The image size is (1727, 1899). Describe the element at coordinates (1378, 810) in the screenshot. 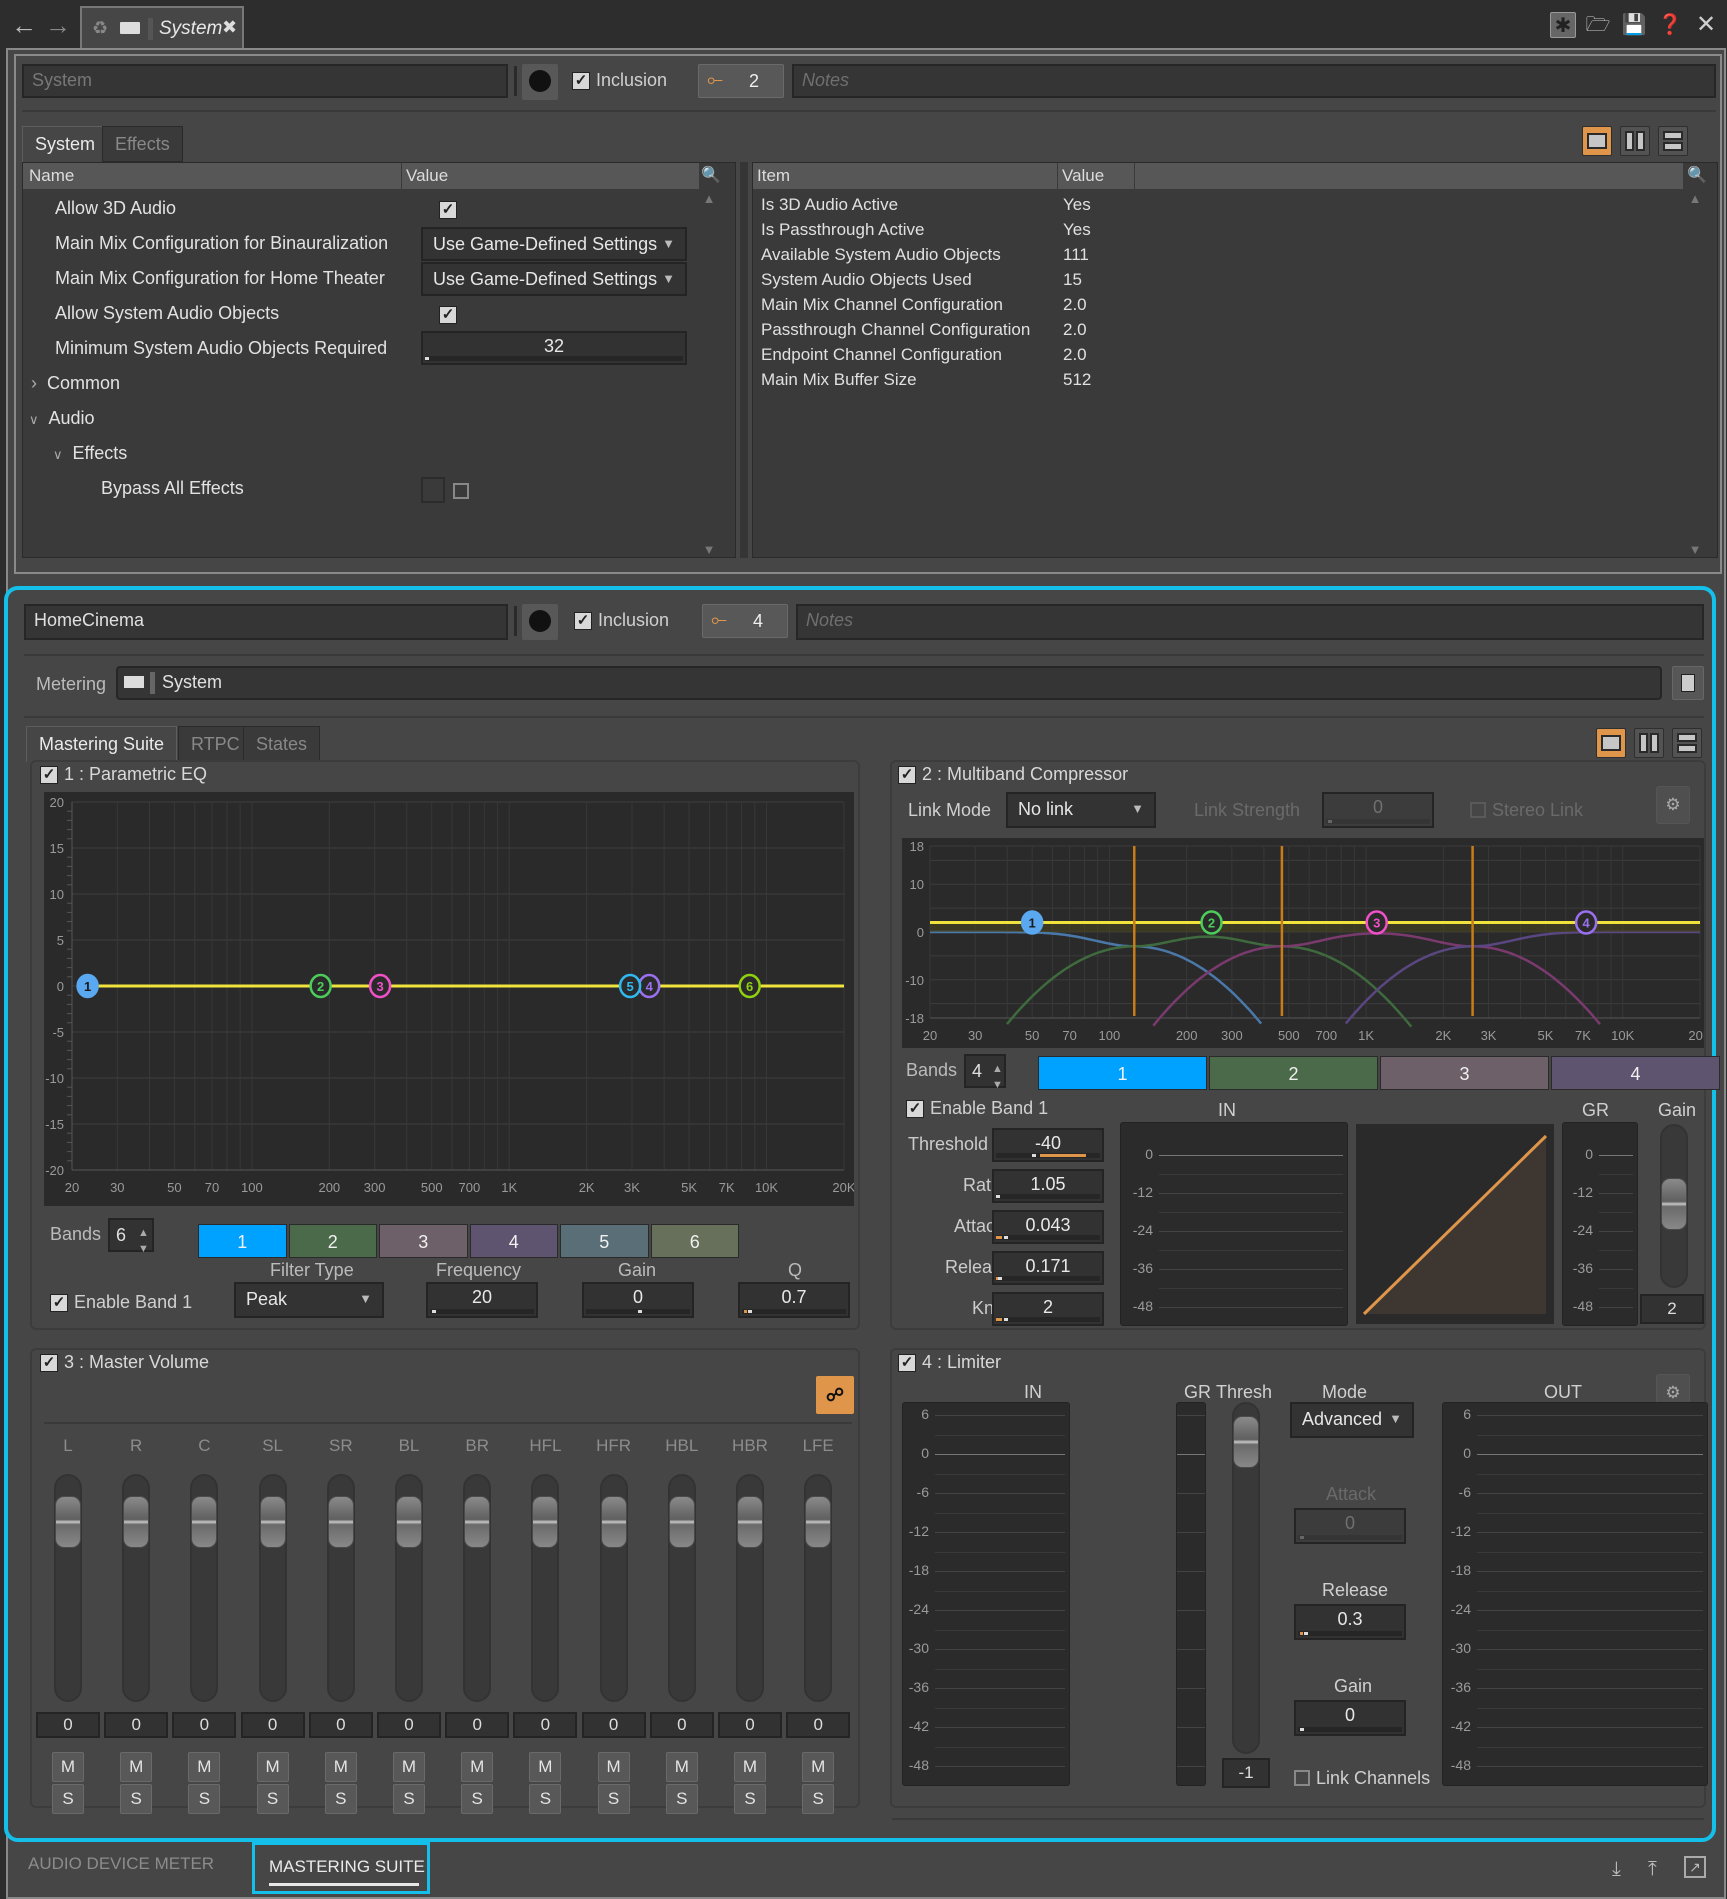

I see `link-strength-input: 0` at that location.